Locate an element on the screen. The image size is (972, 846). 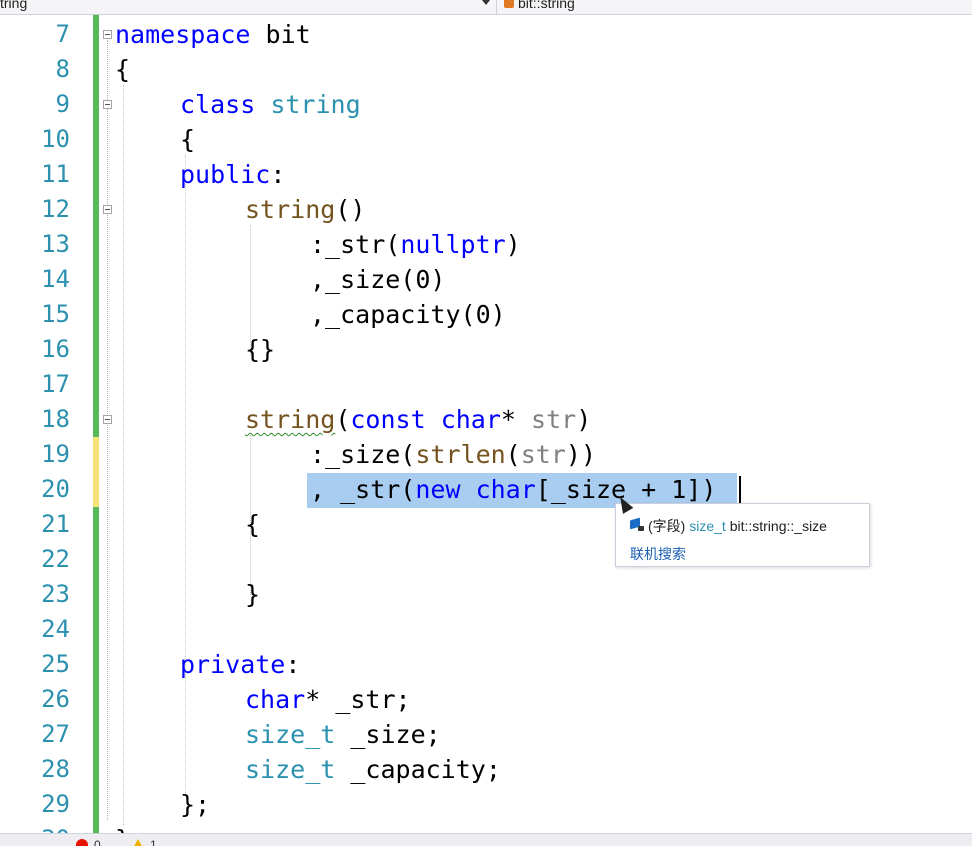
code-token: () is located at coordinates (350, 209).